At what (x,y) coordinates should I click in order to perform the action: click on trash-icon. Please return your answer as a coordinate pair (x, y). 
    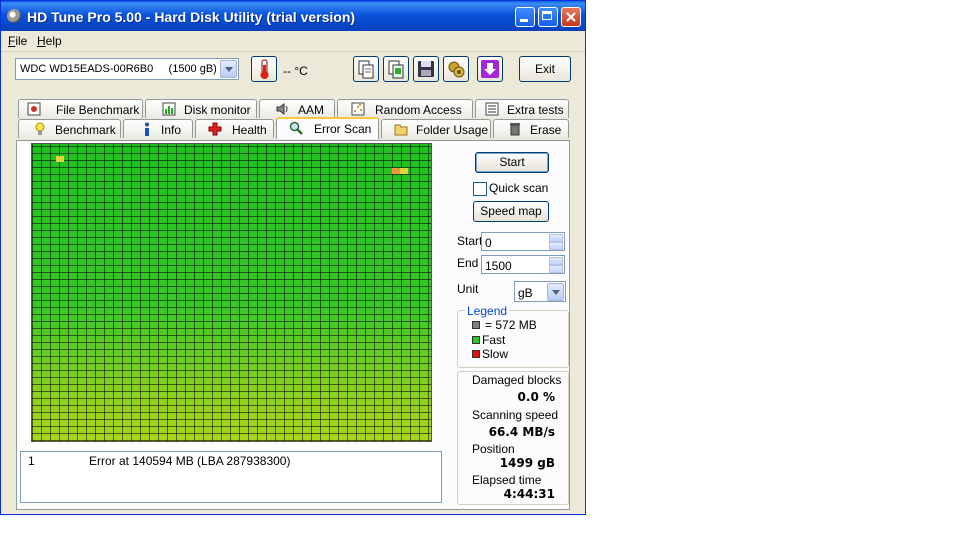
    Looking at the image, I should click on (515, 129).